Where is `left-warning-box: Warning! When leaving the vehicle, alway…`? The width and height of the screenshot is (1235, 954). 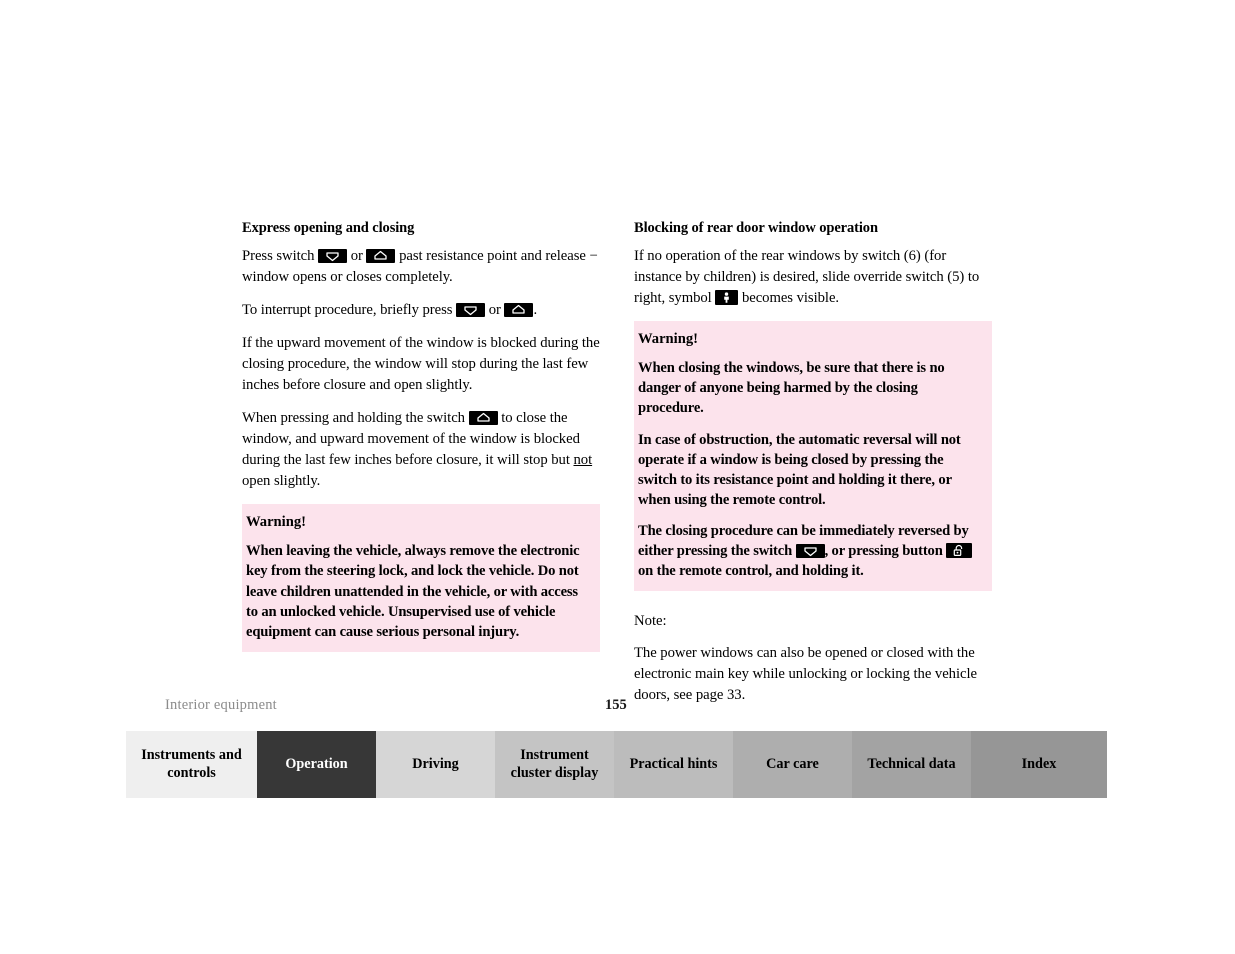
left-warning-box: Warning! When leaving the vehicle, alway… is located at coordinates (421, 578).